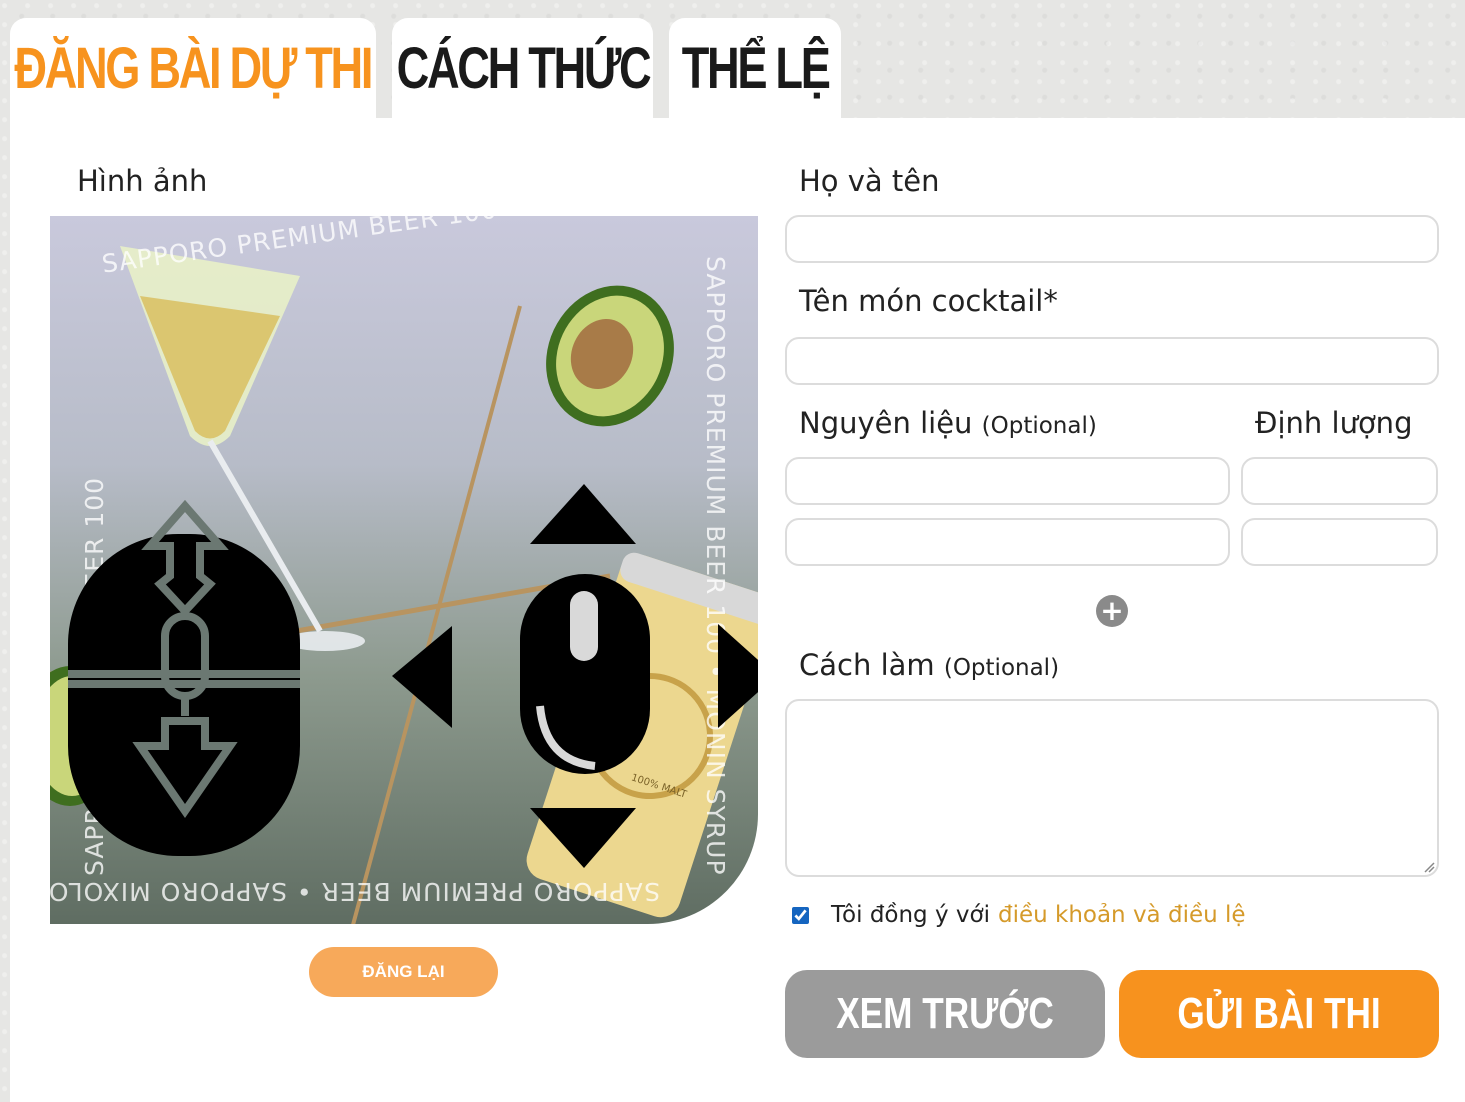 This screenshot has height=1102, width=1465. Describe the element at coordinates (867, 665) in the screenshot. I see `method-label-text: Cách làm` at that location.